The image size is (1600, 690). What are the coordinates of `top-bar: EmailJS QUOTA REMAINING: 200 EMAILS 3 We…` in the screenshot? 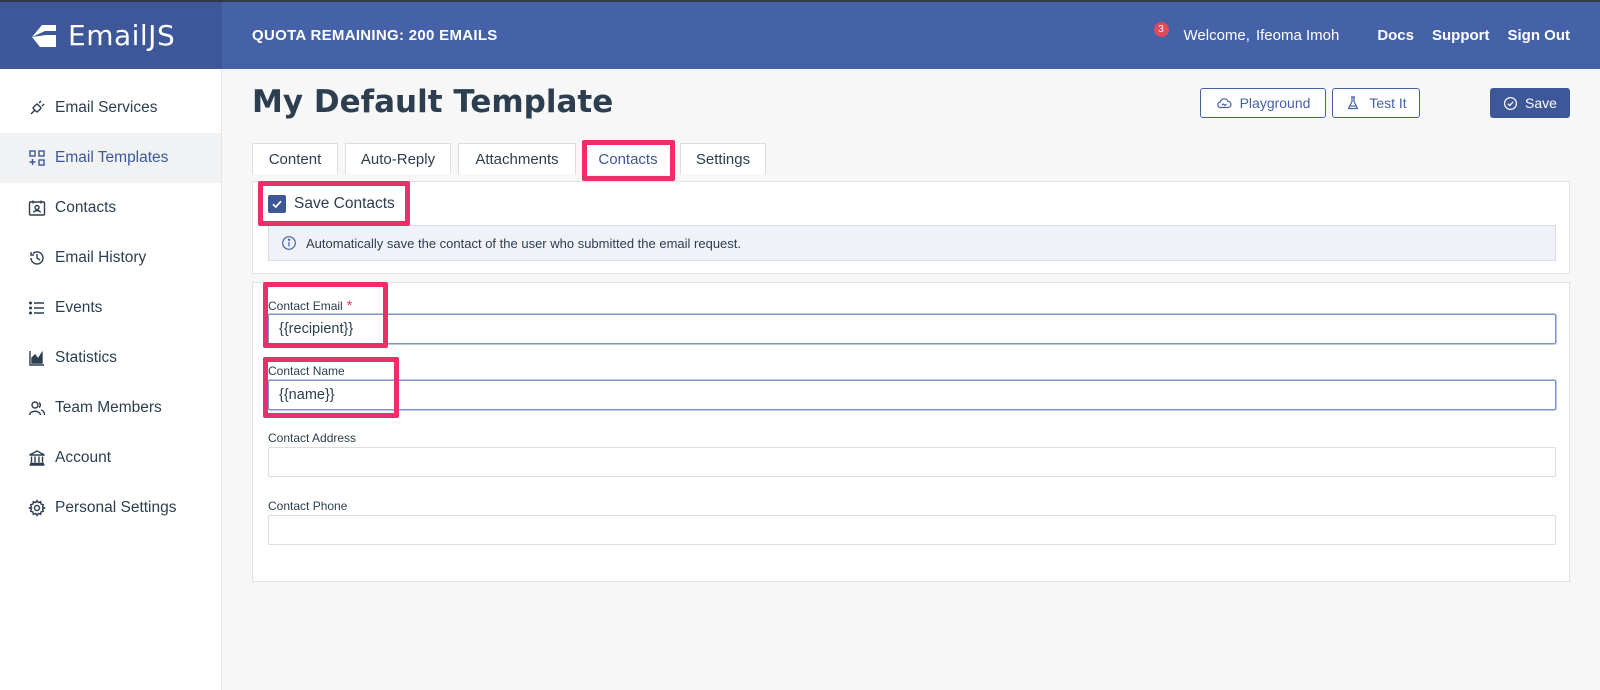 It's located at (800, 34).